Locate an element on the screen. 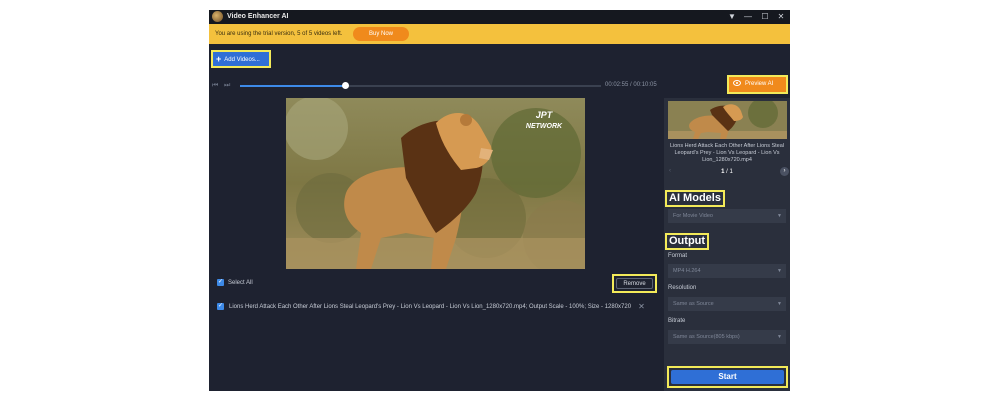 This screenshot has width=1000, height=400. select-all-checkbox: ✓ is located at coordinates (220, 282).